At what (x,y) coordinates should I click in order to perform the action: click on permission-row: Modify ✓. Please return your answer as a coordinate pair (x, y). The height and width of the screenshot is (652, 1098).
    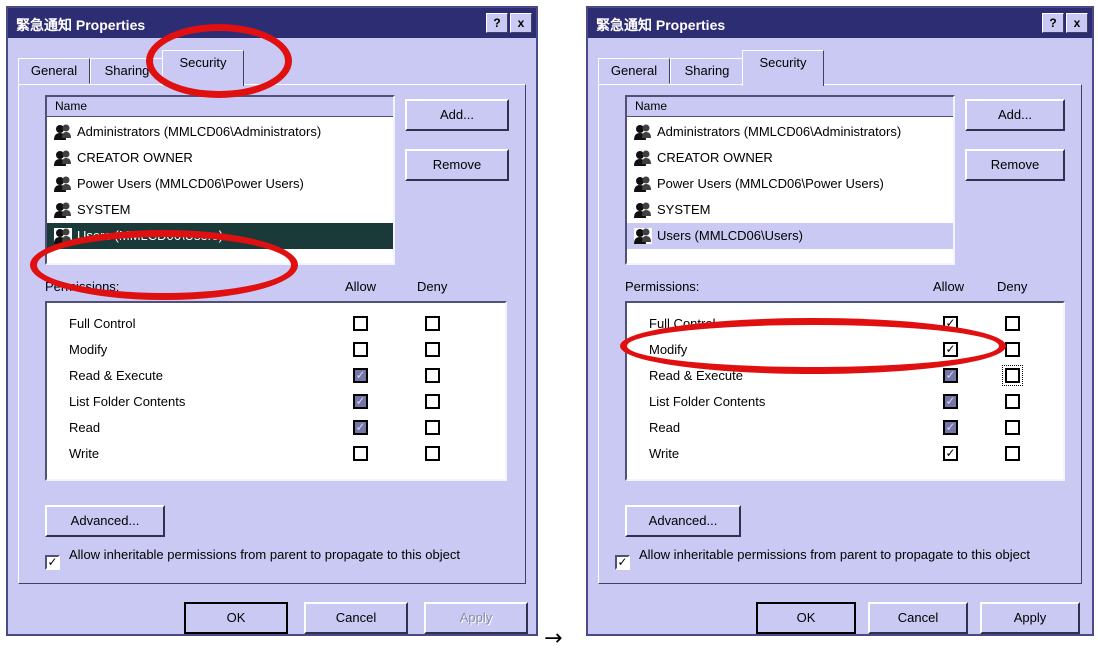
    Looking at the image, I should click on (845, 350).